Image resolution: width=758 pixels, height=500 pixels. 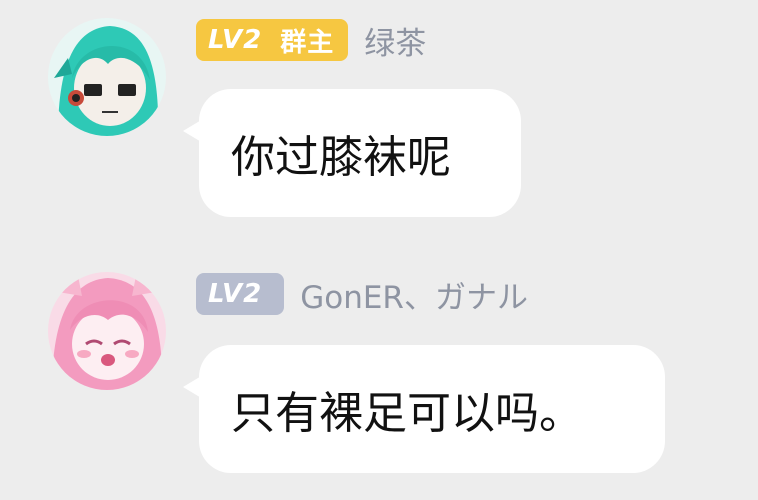 I want to click on level-badge: LV2, so click(x=240, y=294).